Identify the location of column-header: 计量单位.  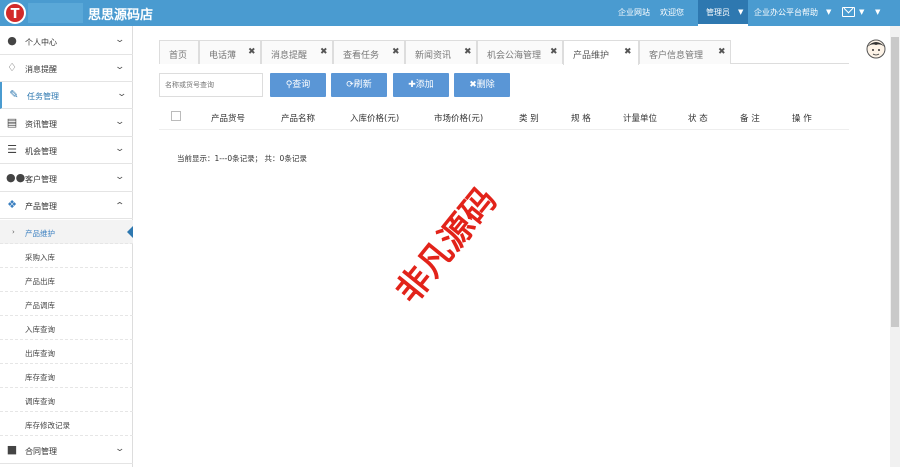
(640, 119).